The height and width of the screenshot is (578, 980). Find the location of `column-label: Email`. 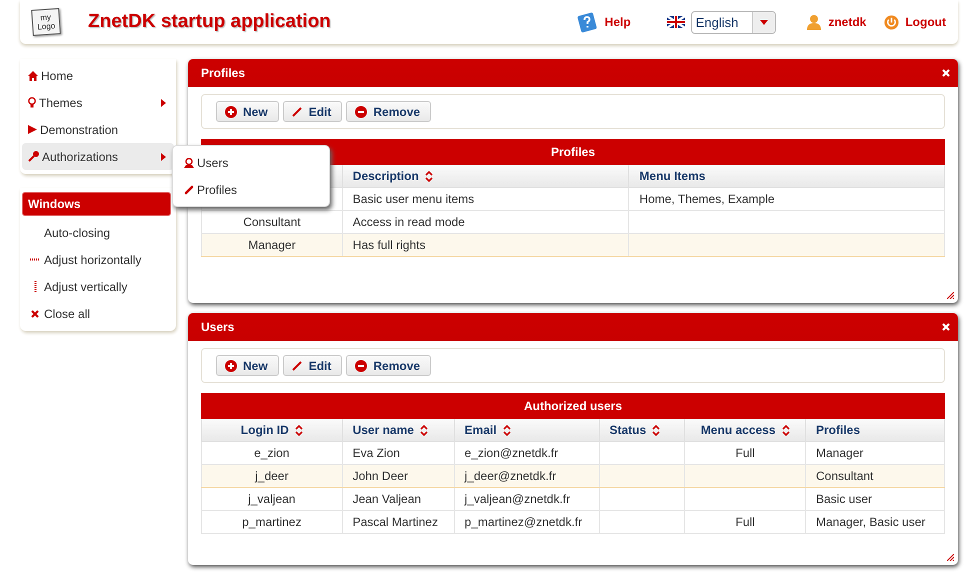

column-label: Email is located at coordinates (480, 430).